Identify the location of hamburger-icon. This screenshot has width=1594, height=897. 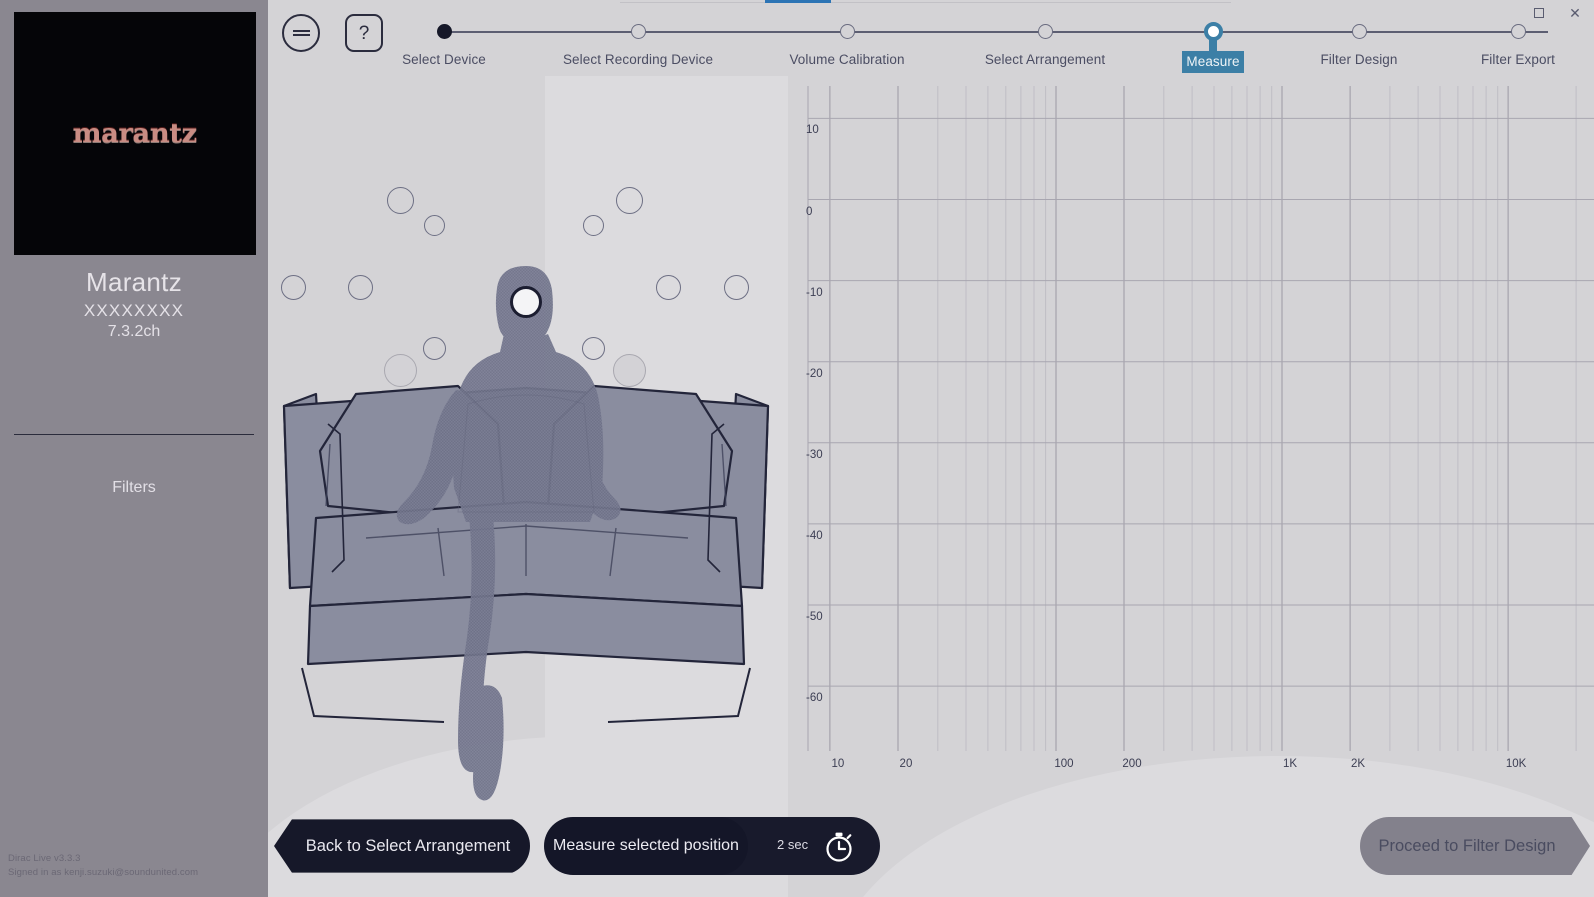
(301, 33).